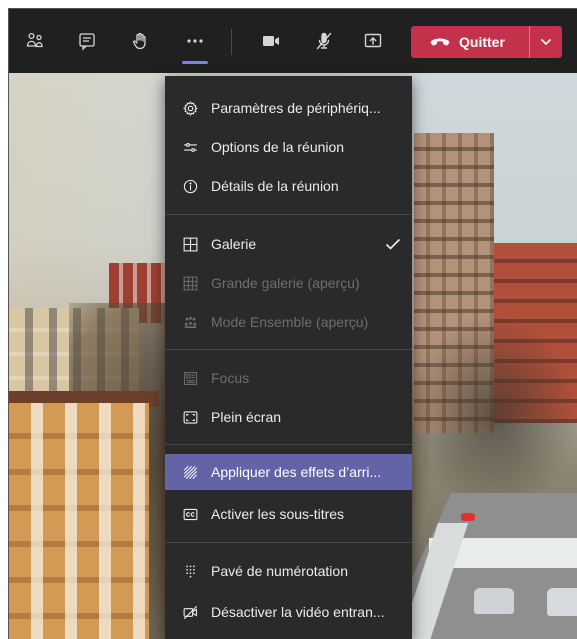 This screenshot has height=639, width=577. What do you see at coordinates (231, 42) in the screenshot?
I see `toolbar-divider` at bounding box center [231, 42].